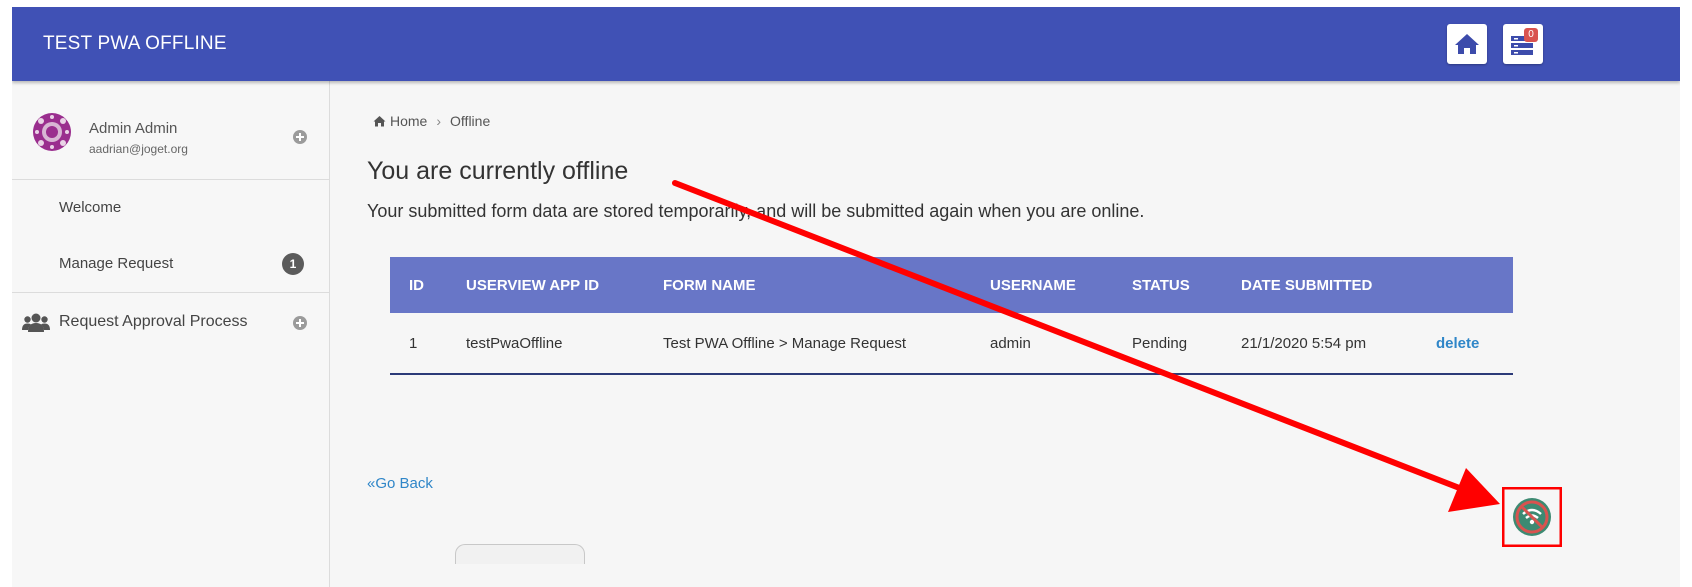 Image resolution: width=1692 pixels, height=587 pixels. What do you see at coordinates (470, 121) in the screenshot?
I see `breadcrumb-current: Offline` at bounding box center [470, 121].